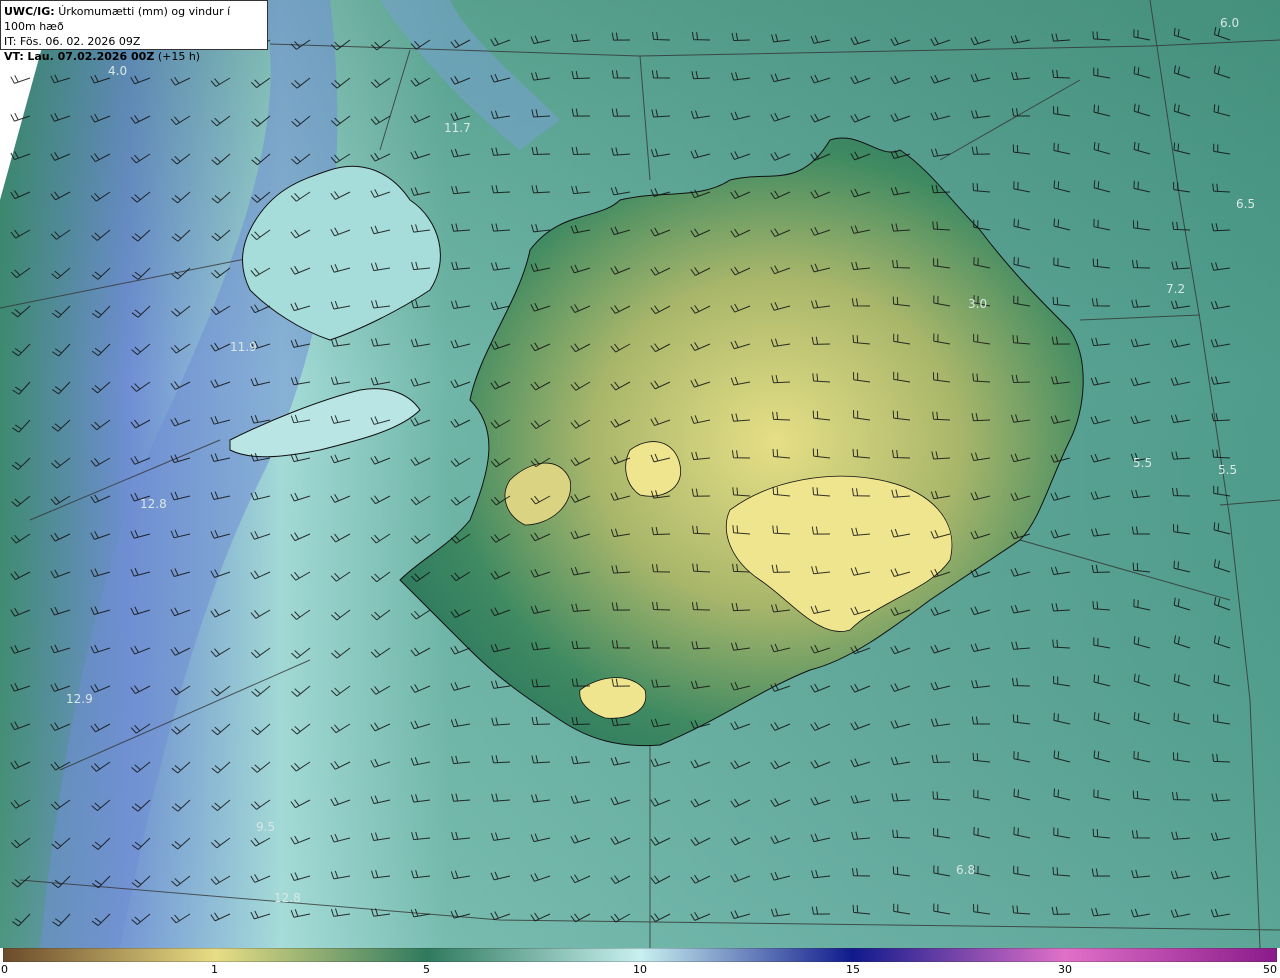 The image size is (1280, 978). What do you see at coordinates (179, 56) in the screenshot?
I see `lead-time: (+15 h)` at bounding box center [179, 56].